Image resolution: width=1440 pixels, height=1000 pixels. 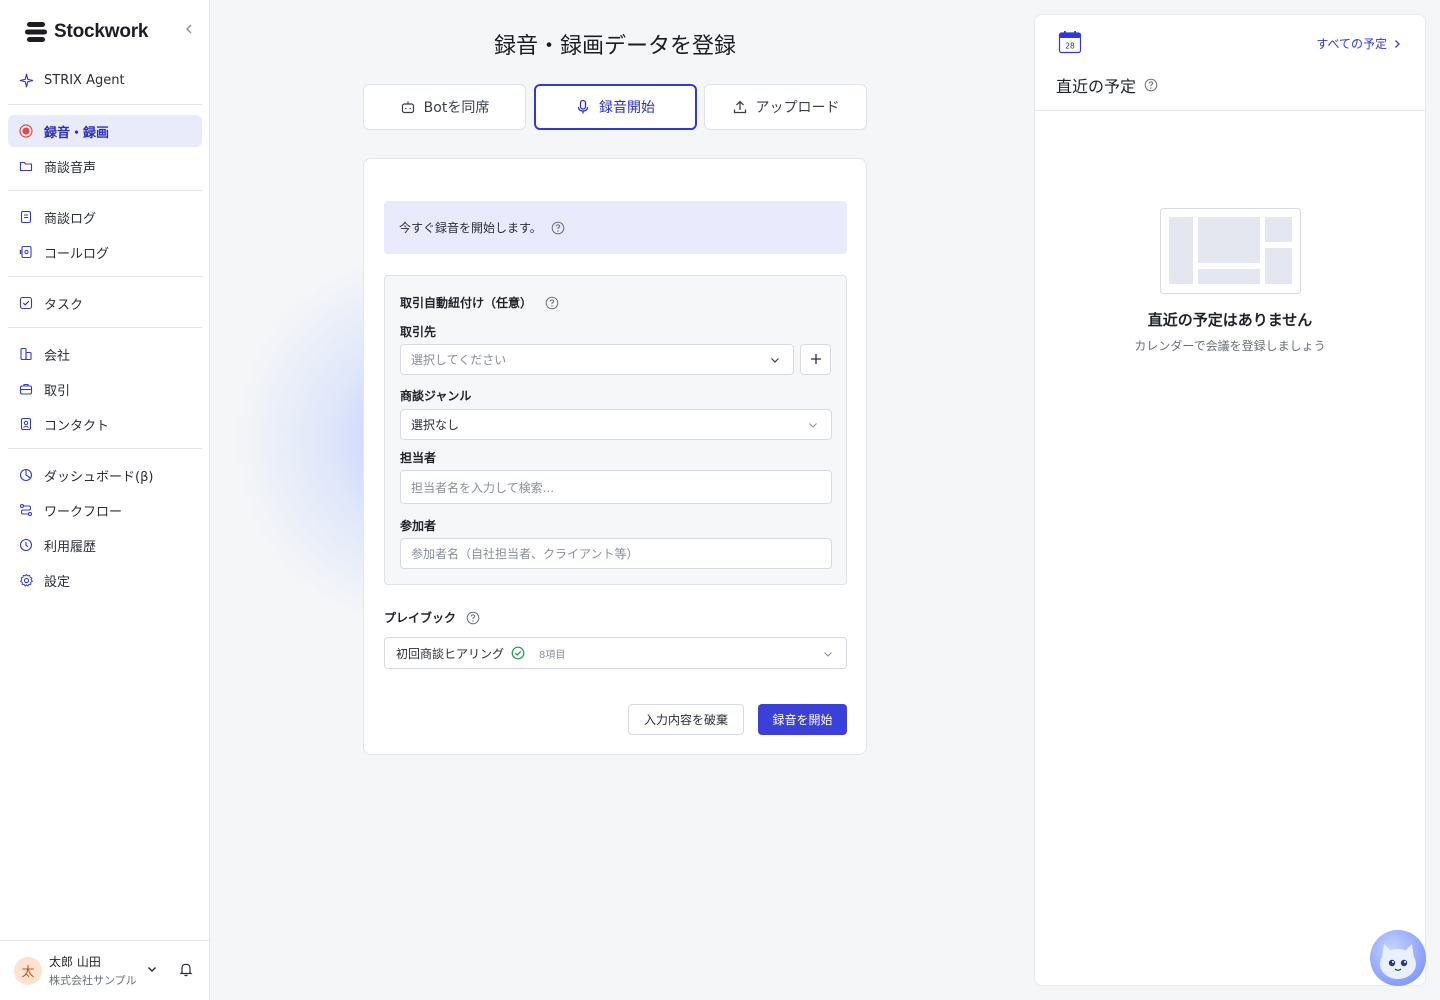 I want to click on panel-title: 直近の予定, so click(x=1107, y=85).